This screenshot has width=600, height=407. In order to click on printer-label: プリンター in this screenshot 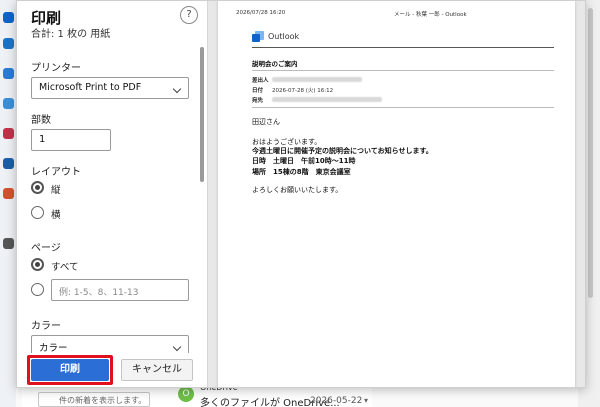, I will do `click(56, 68)`.